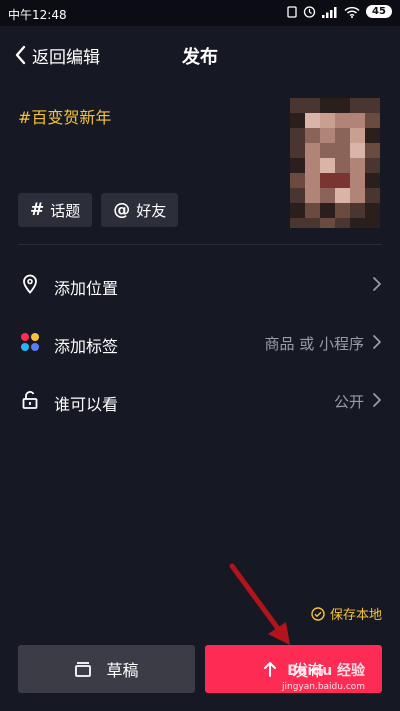 The image size is (400, 711). What do you see at coordinates (314, 344) in the screenshot?
I see `row-value: 商品 或 小程序` at bounding box center [314, 344].